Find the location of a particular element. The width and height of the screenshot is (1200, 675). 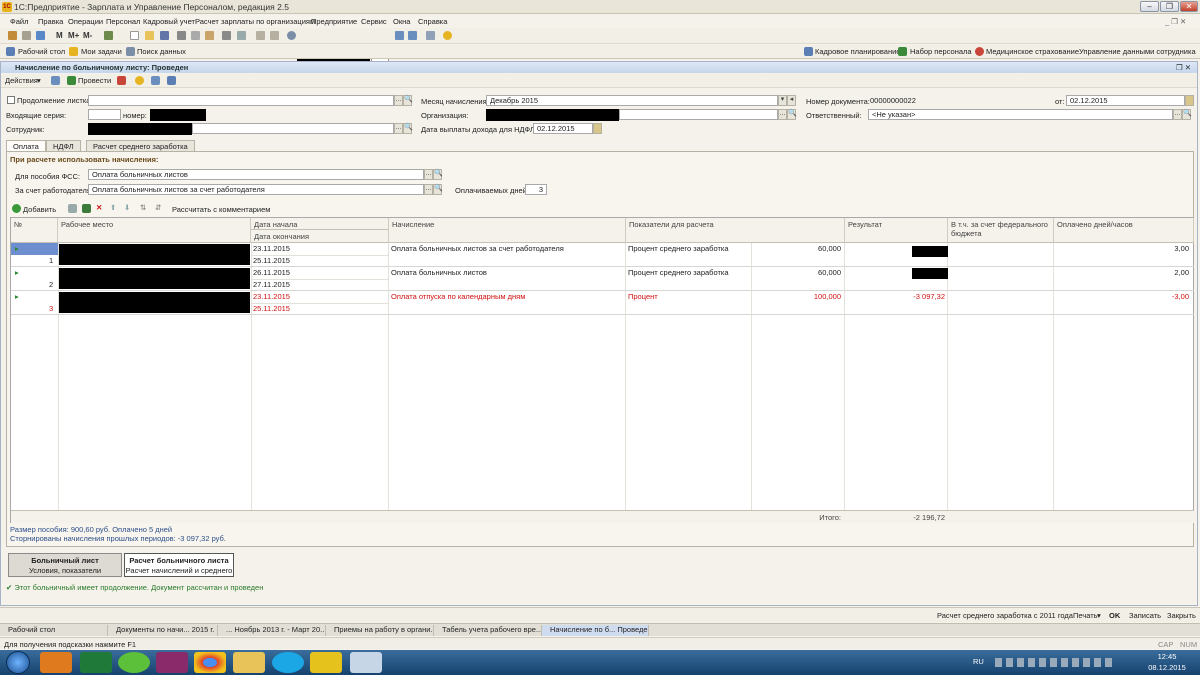

new-document-icon is located at coordinates (134, 35).